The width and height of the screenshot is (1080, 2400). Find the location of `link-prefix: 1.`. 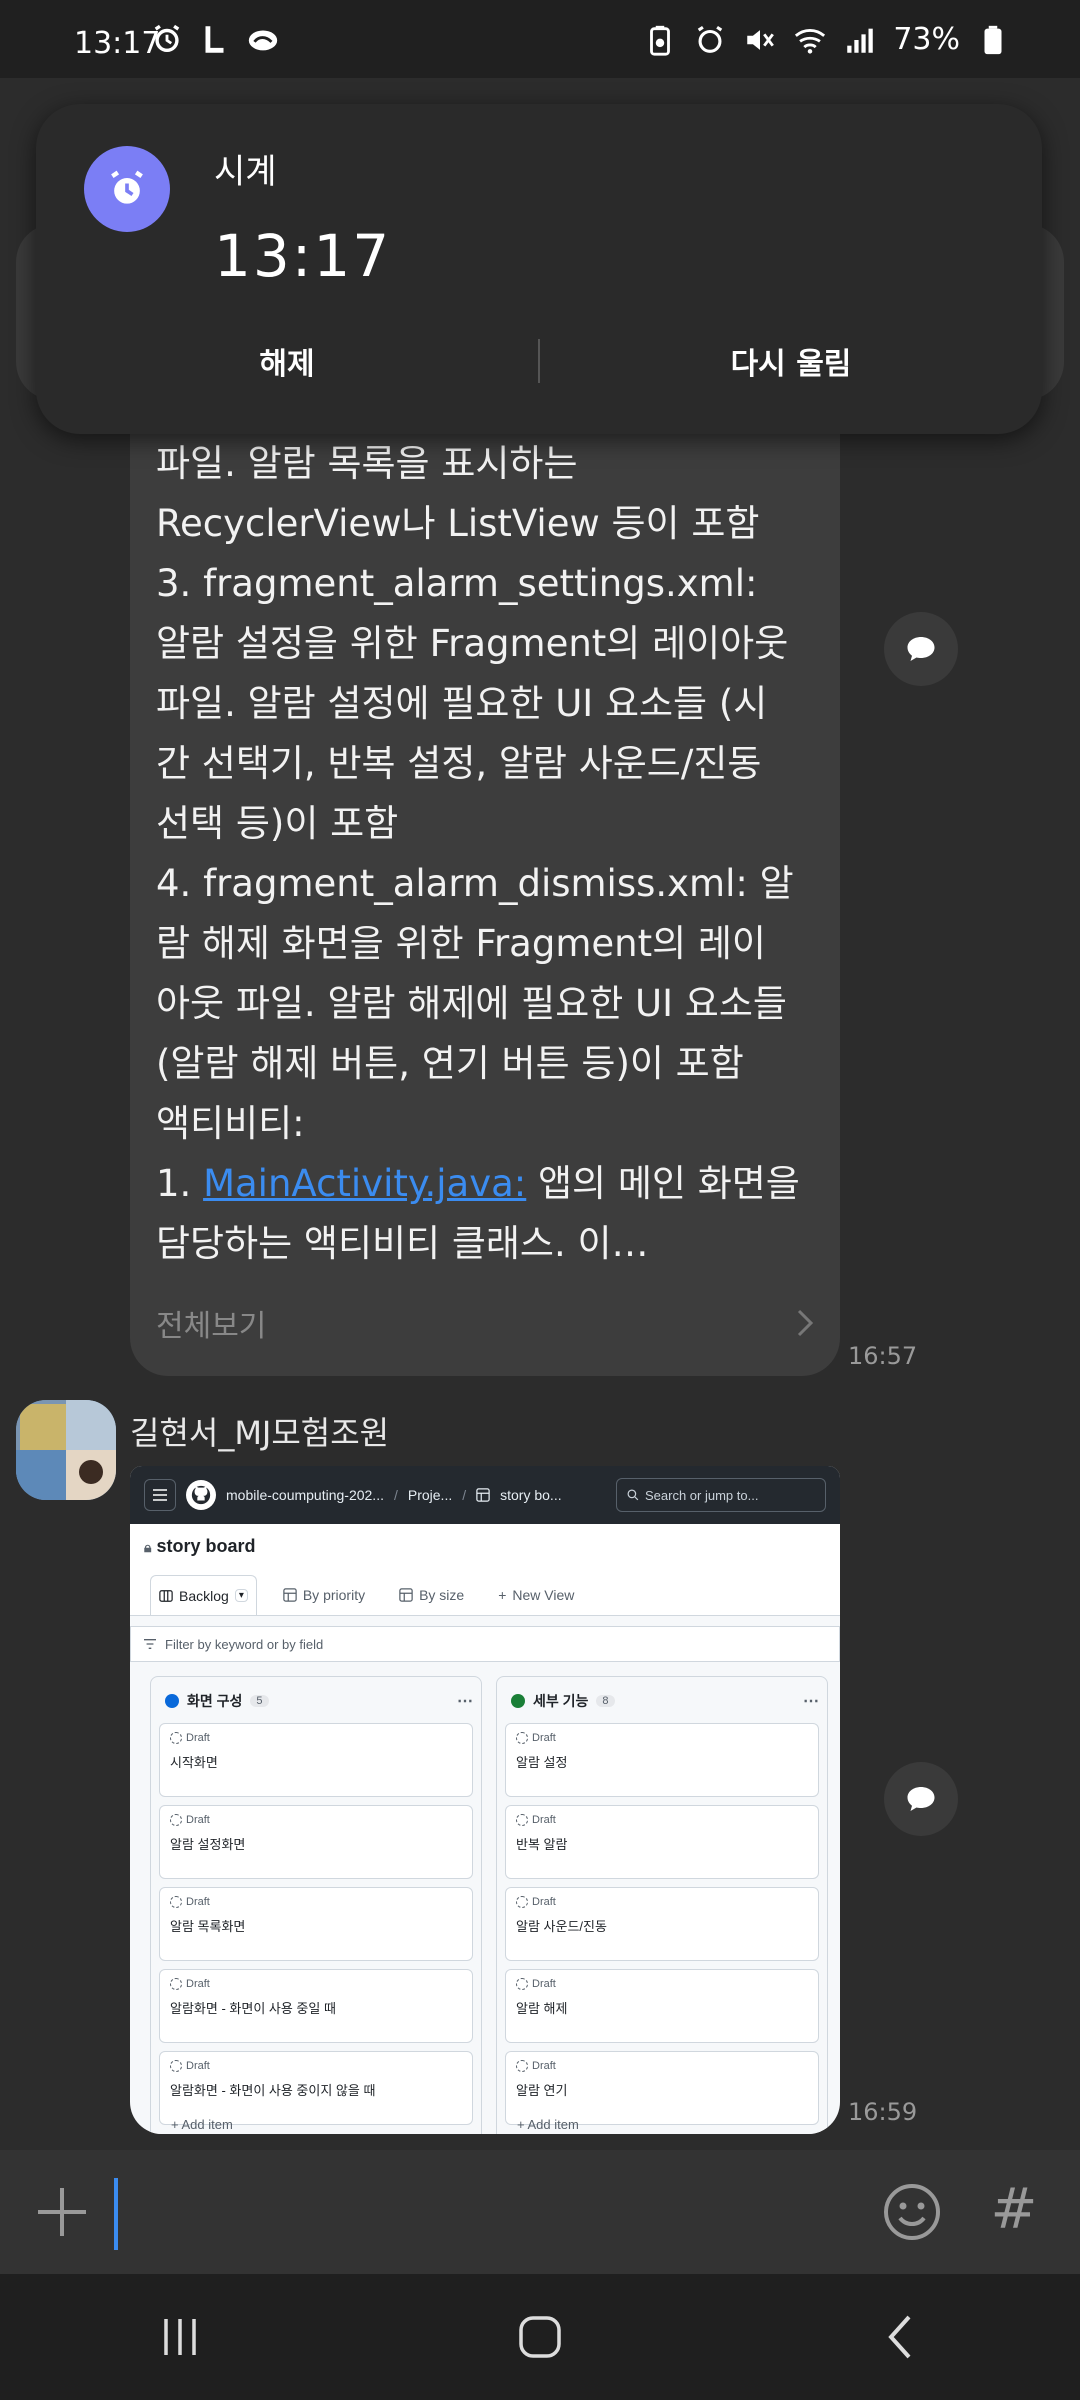

link-prefix: 1. is located at coordinates (180, 1183).